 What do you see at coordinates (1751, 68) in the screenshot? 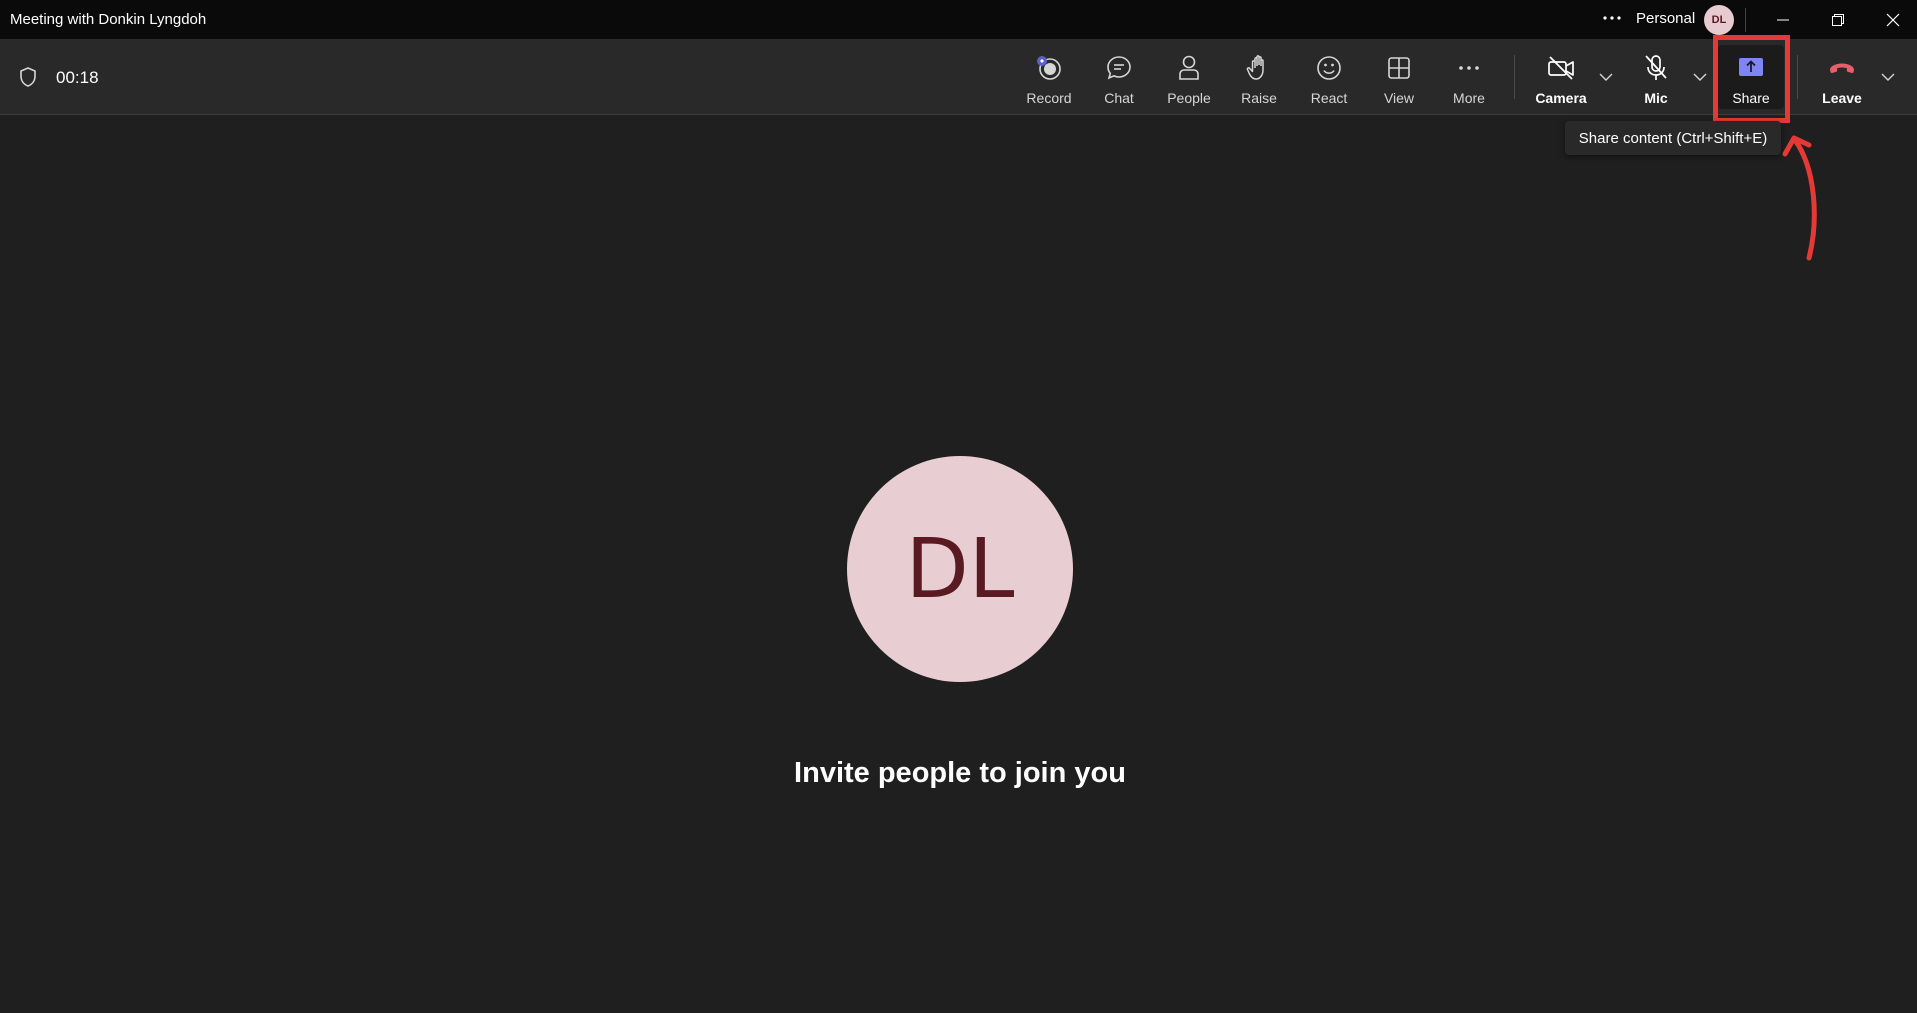
I see `share-screen-icon` at bounding box center [1751, 68].